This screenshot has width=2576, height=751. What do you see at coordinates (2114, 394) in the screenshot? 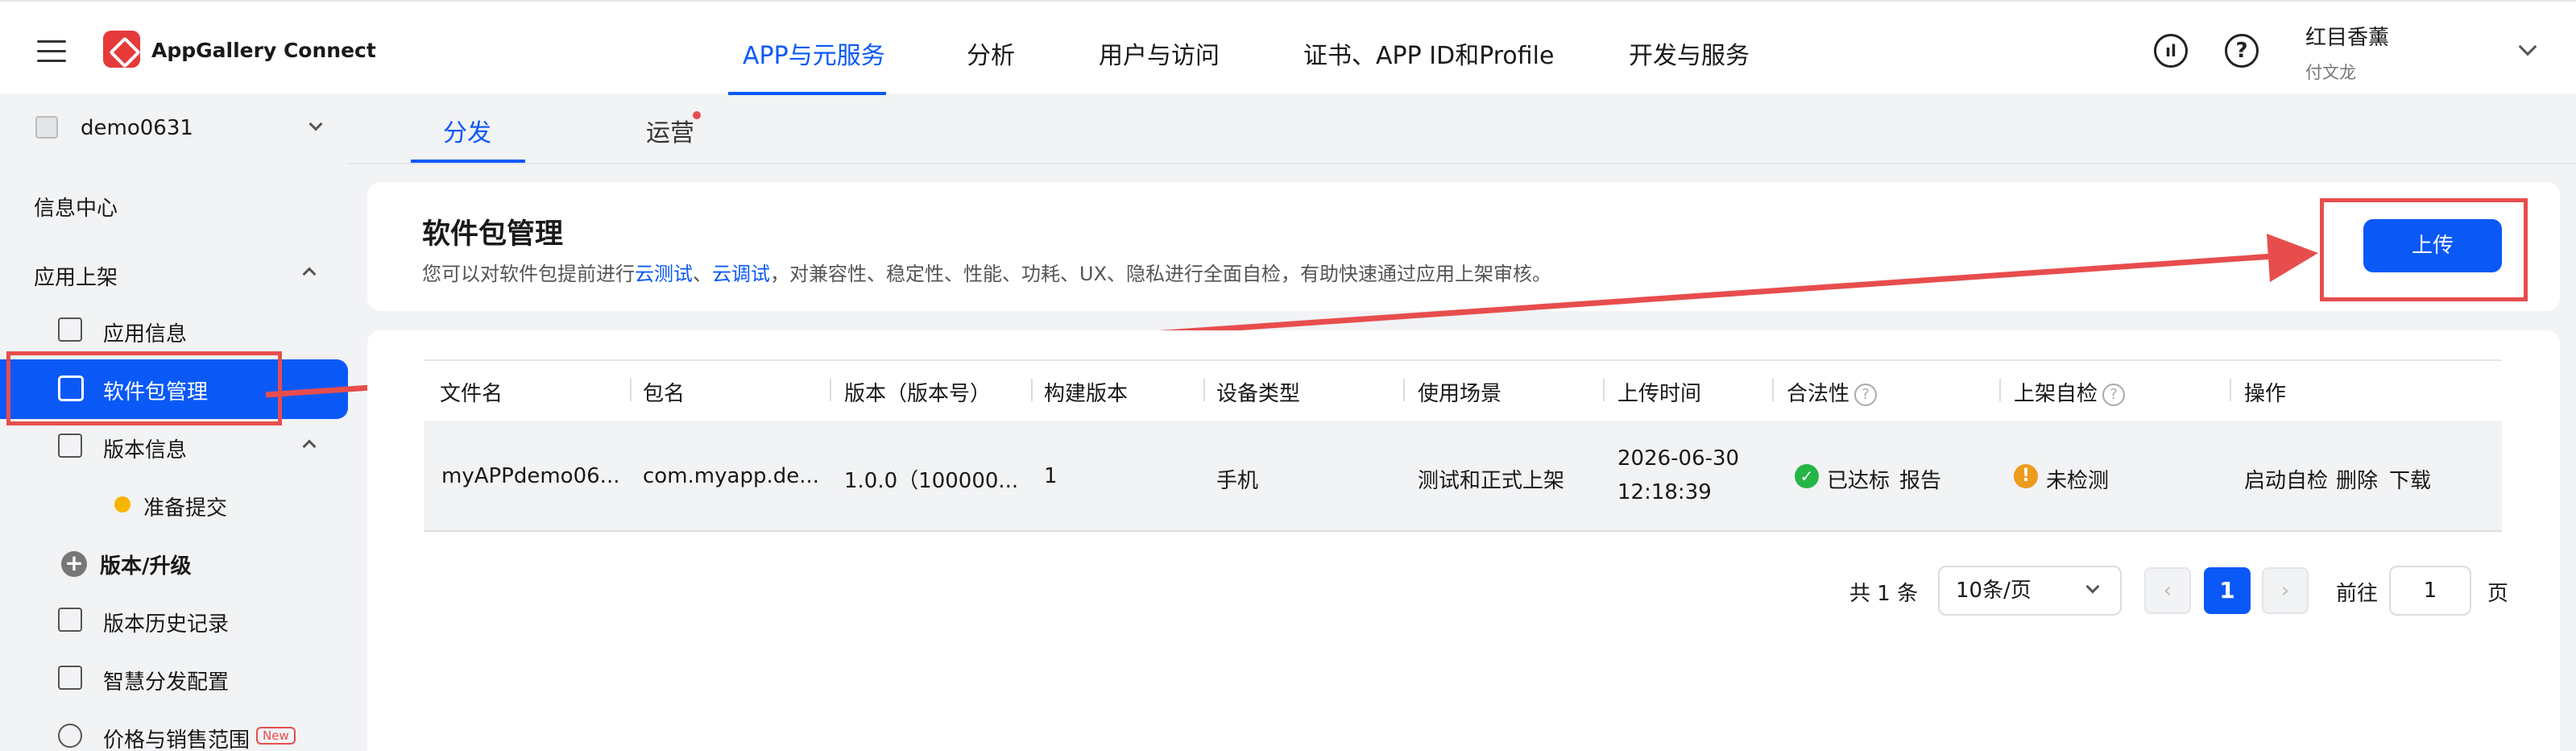
I see `selfcheck-help-icon: ?` at bounding box center [2114, 394].